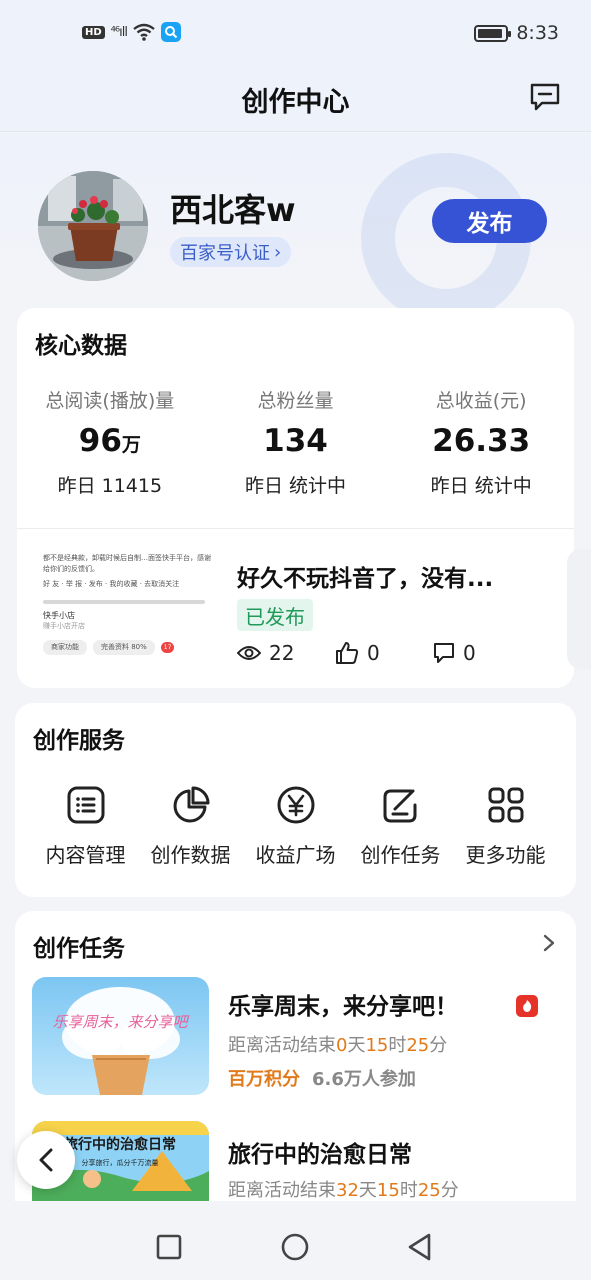 Image resolution: width=591 pixels, height=1280 pixels. Describe the element at coordinates (489, 221) in the screenshot. I see `publish-button: 发布` at that location.